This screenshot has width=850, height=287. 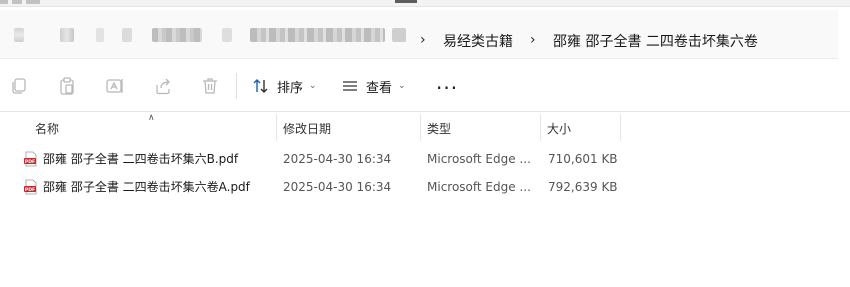 What do you see at coordinates (583, 159) in the screenshot?
I see `file-size: 710,601 KB` at bounding box center [583, 159].